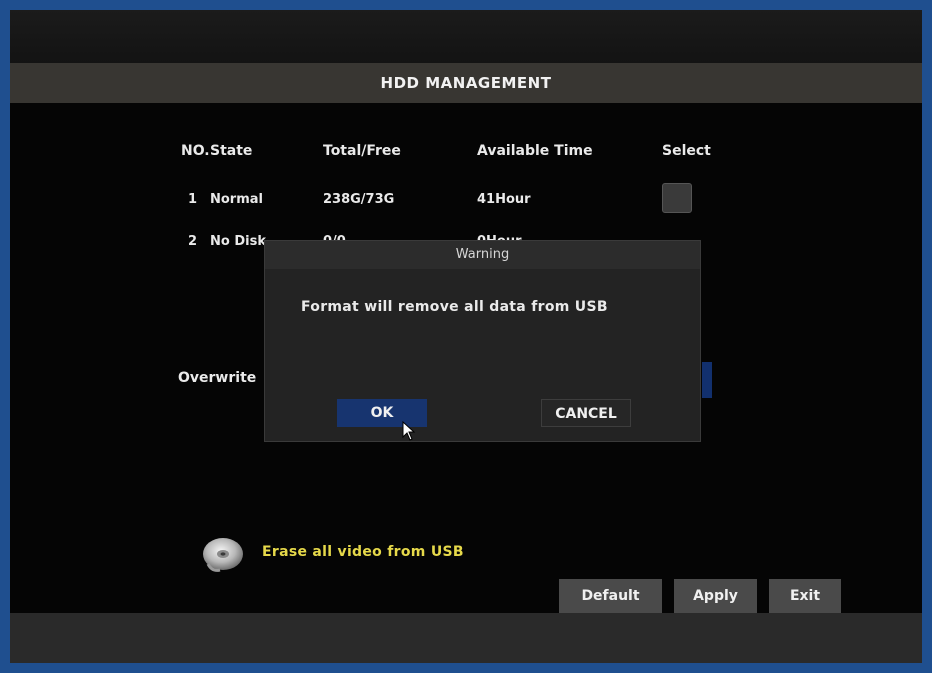 The width and height of the screenshot is (932, 673). What do you see at coordinates (466, 36) in the screenshot?
I see `top-band` at bounding box center [466, 36].